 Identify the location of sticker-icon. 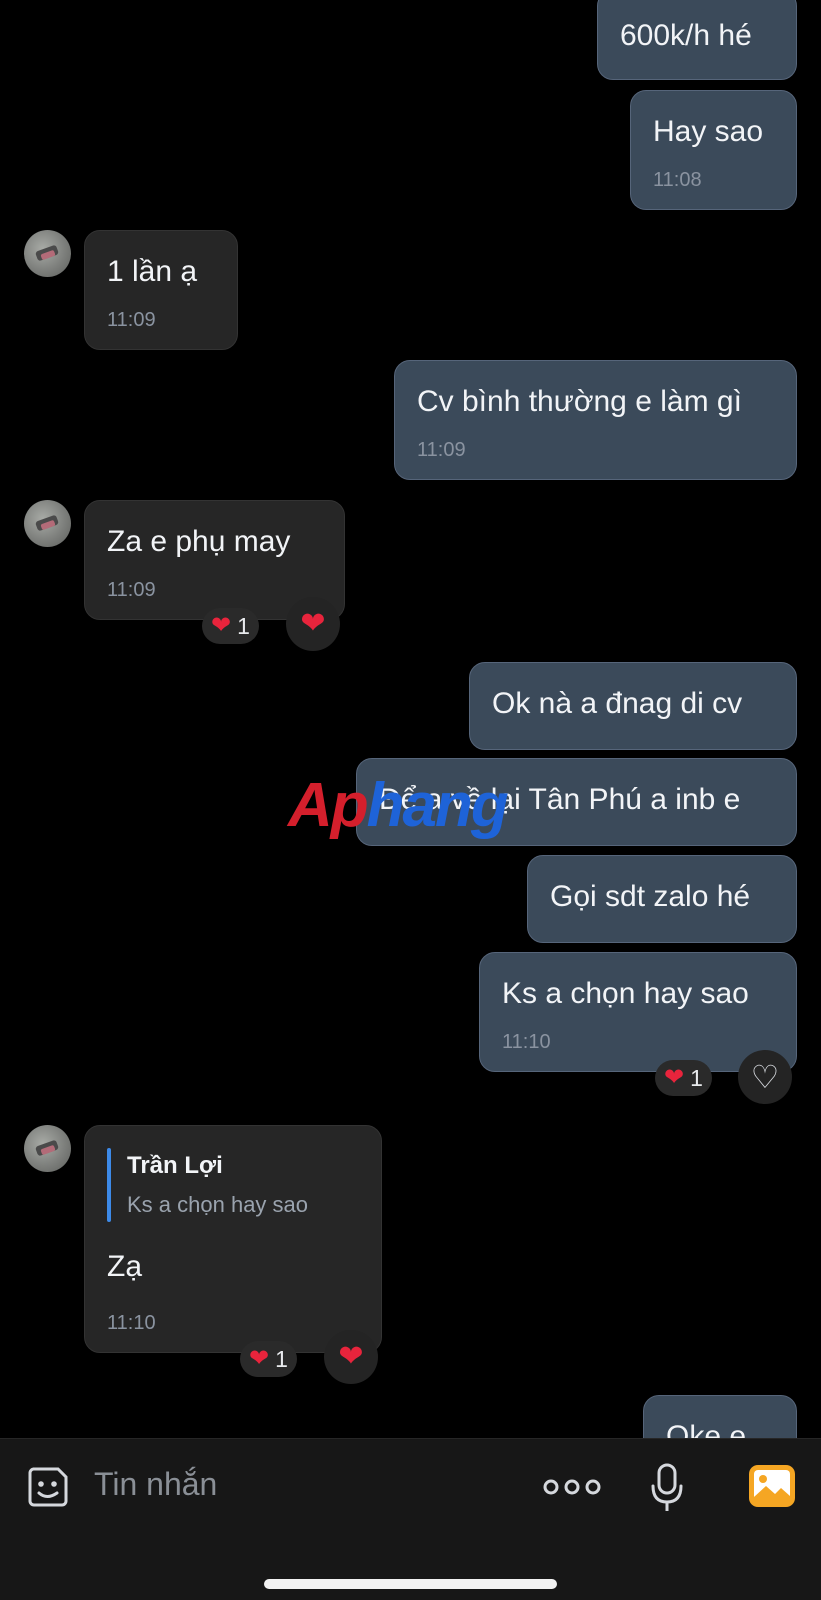
(48, 1487).